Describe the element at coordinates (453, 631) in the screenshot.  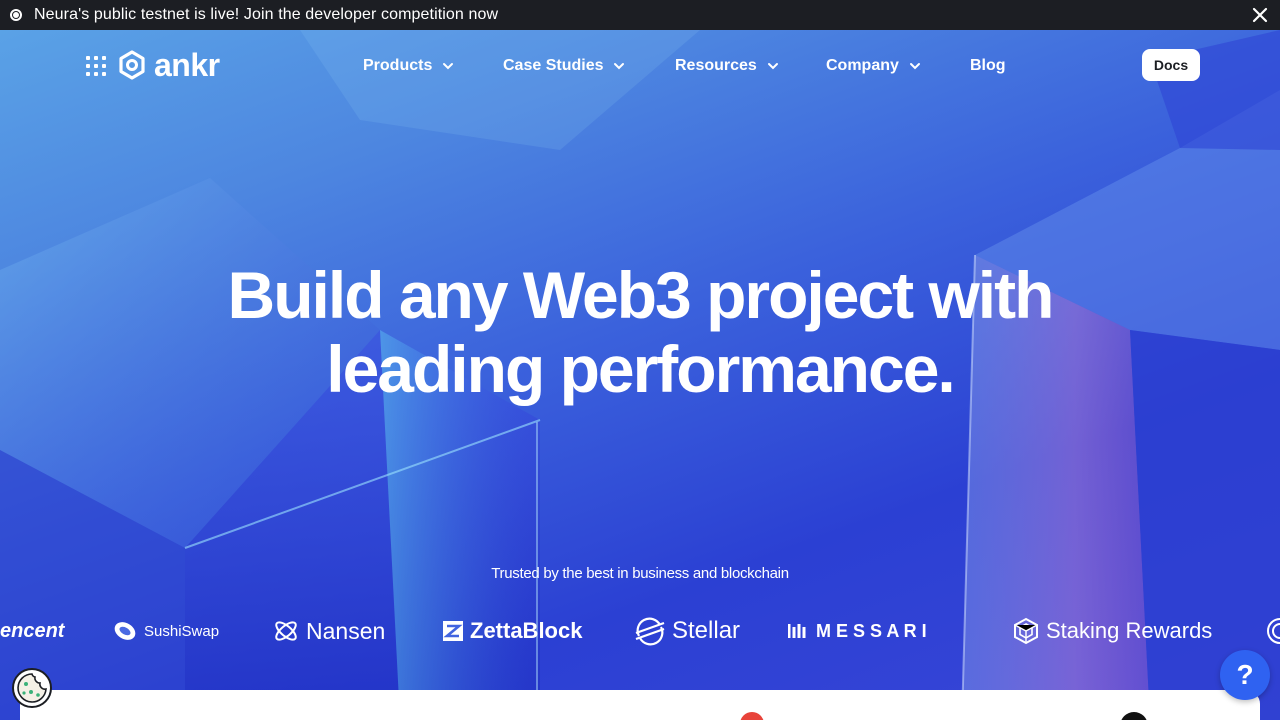
I see `zettablock-icon` at that location.